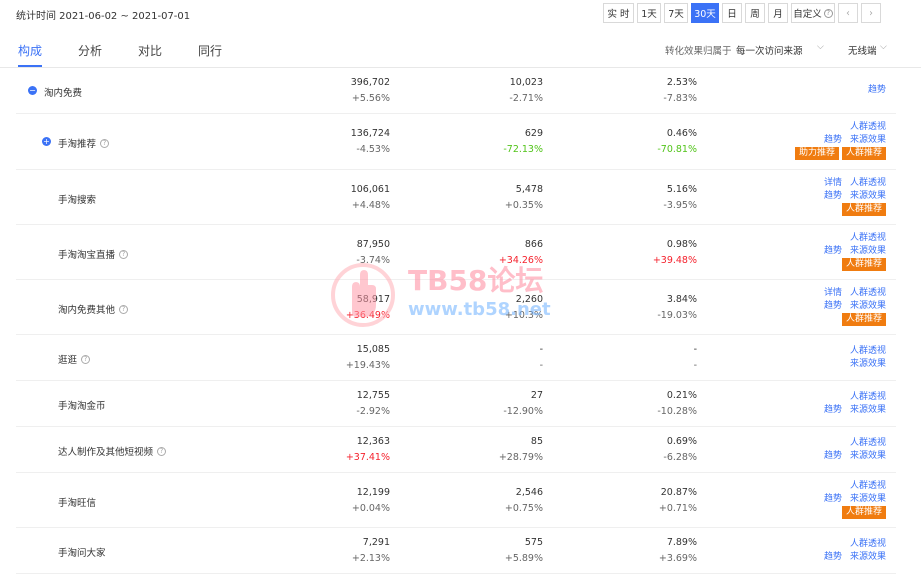 The image size is (921, 580). What do you see at coordinates (370, 197) in the screenshot?
I see `metric-visitors: 106,061 +4.48%` at bounding box center [370, 197].